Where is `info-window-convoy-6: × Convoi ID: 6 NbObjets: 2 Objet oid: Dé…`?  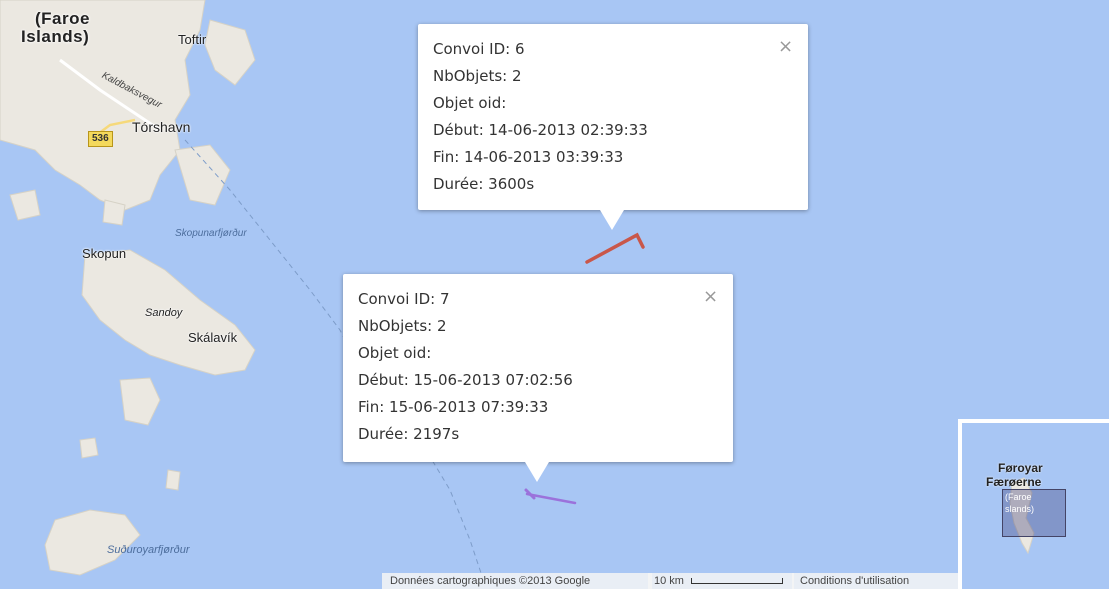 info-window-convoy-6: × Convoi ID: 6 NbObjets: 2 Objet oid: Dé… is located at coordinates (613, 127).